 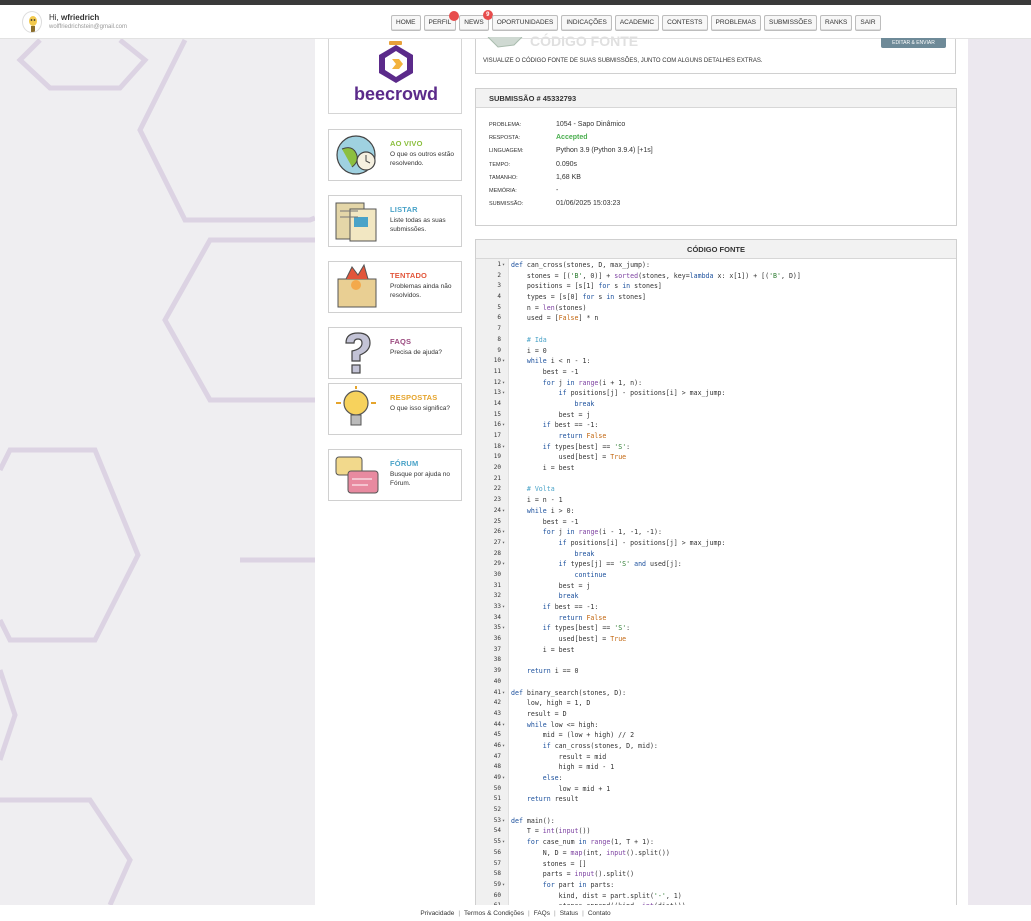 I want to click on footer-link-status: Status, so click(x=569, y=913).